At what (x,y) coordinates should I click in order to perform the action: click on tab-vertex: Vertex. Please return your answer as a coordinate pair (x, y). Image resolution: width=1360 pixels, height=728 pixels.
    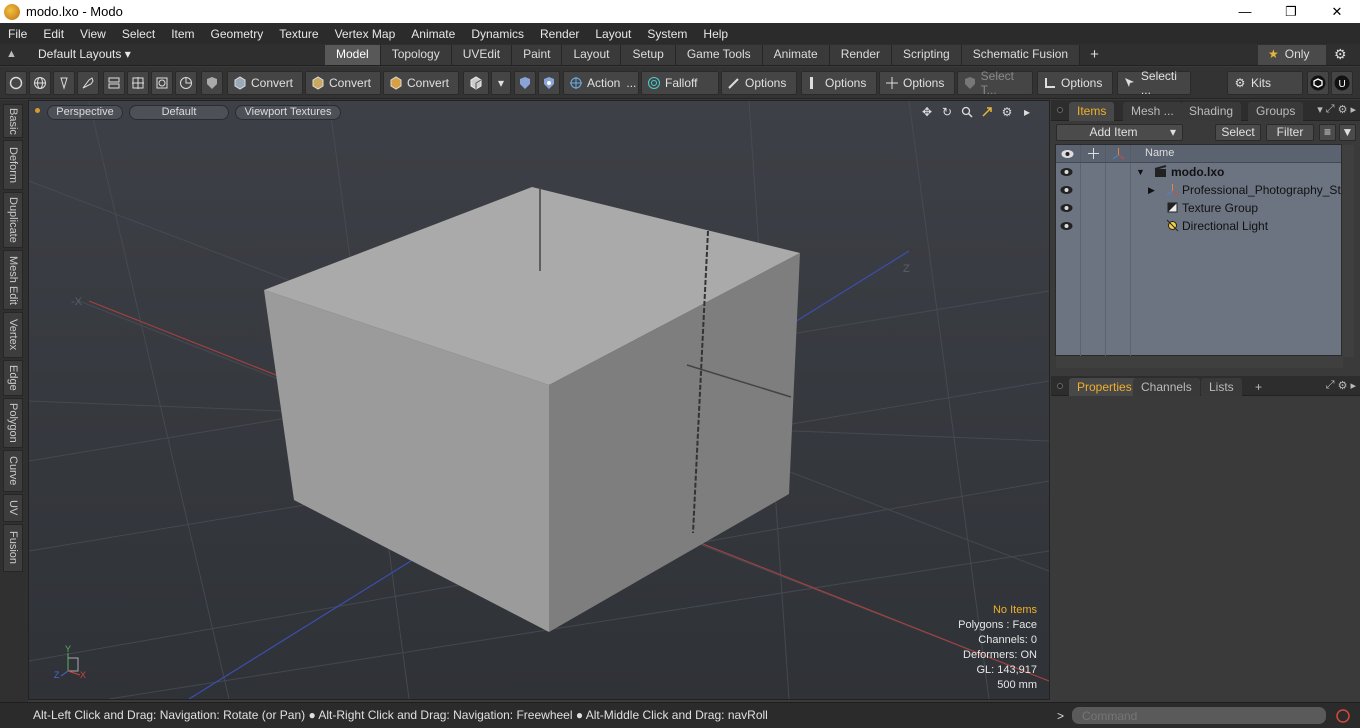
    Looking at the image, I should click on (13, 335).